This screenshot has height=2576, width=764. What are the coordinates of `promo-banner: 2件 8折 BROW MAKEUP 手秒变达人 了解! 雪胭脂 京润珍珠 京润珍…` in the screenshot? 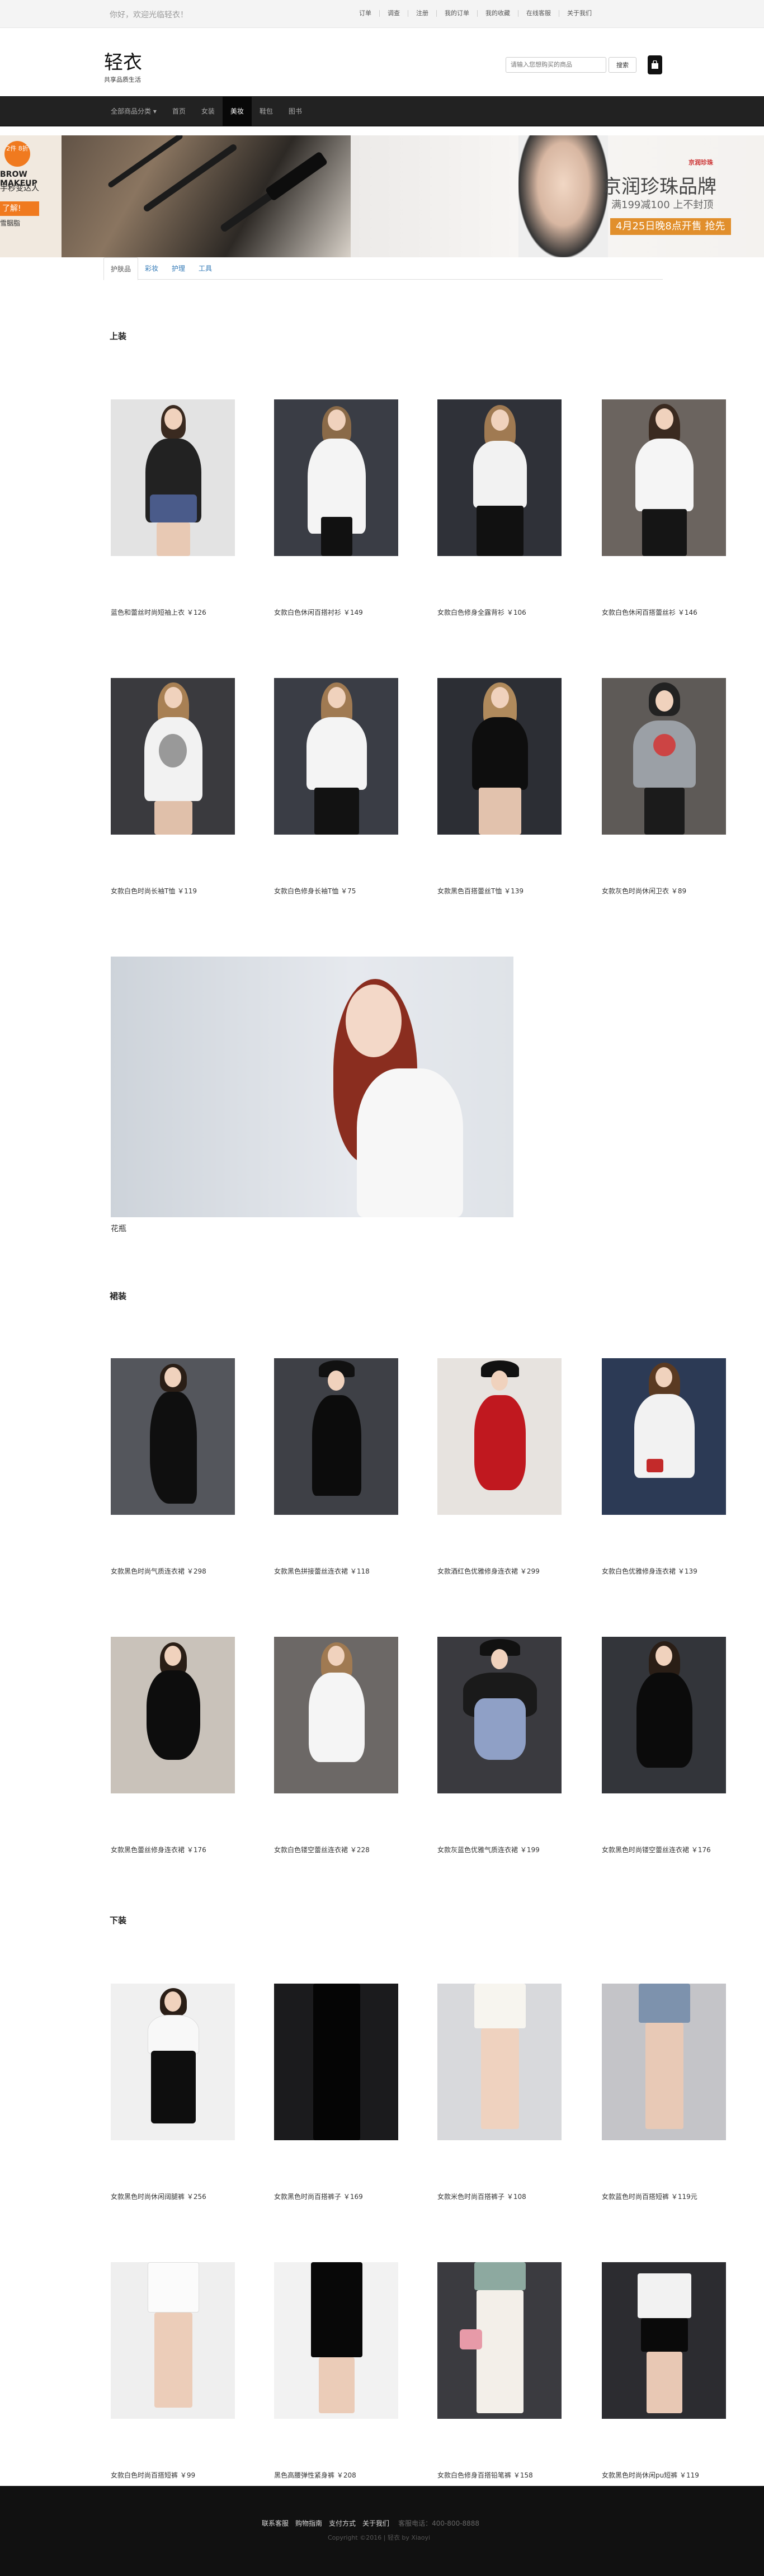 It's located at (382, 196).